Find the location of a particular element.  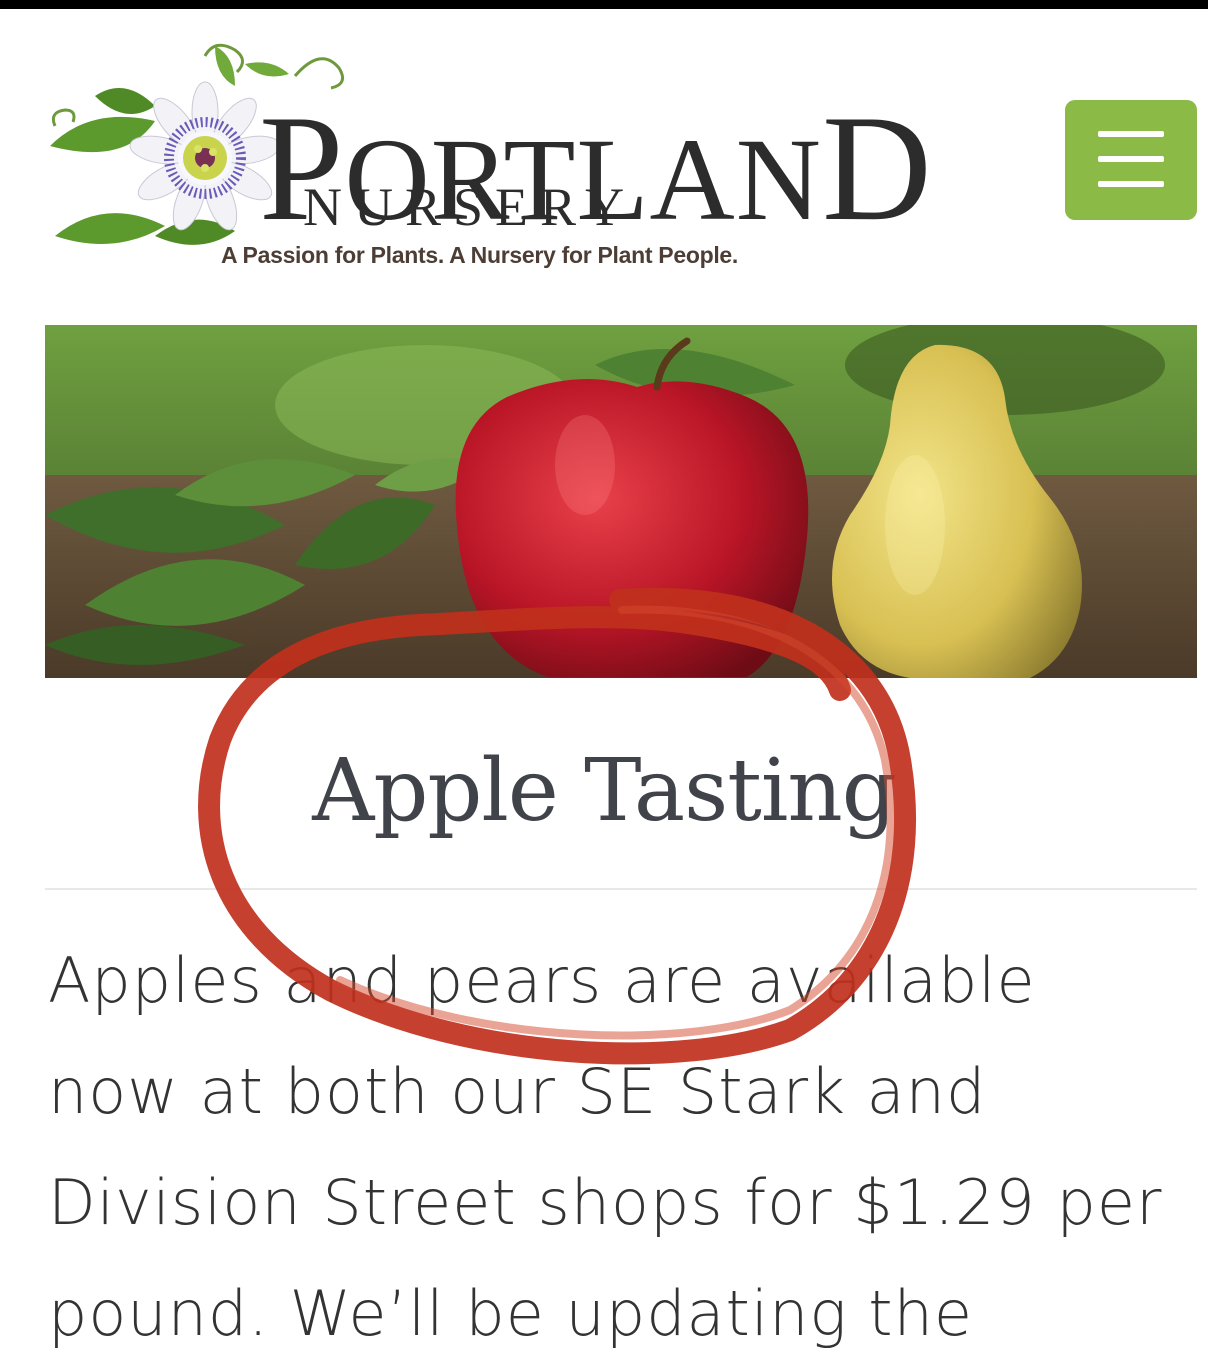

body-line: Division Street shops for $1.29 per is located at coordinates (605, 1202).